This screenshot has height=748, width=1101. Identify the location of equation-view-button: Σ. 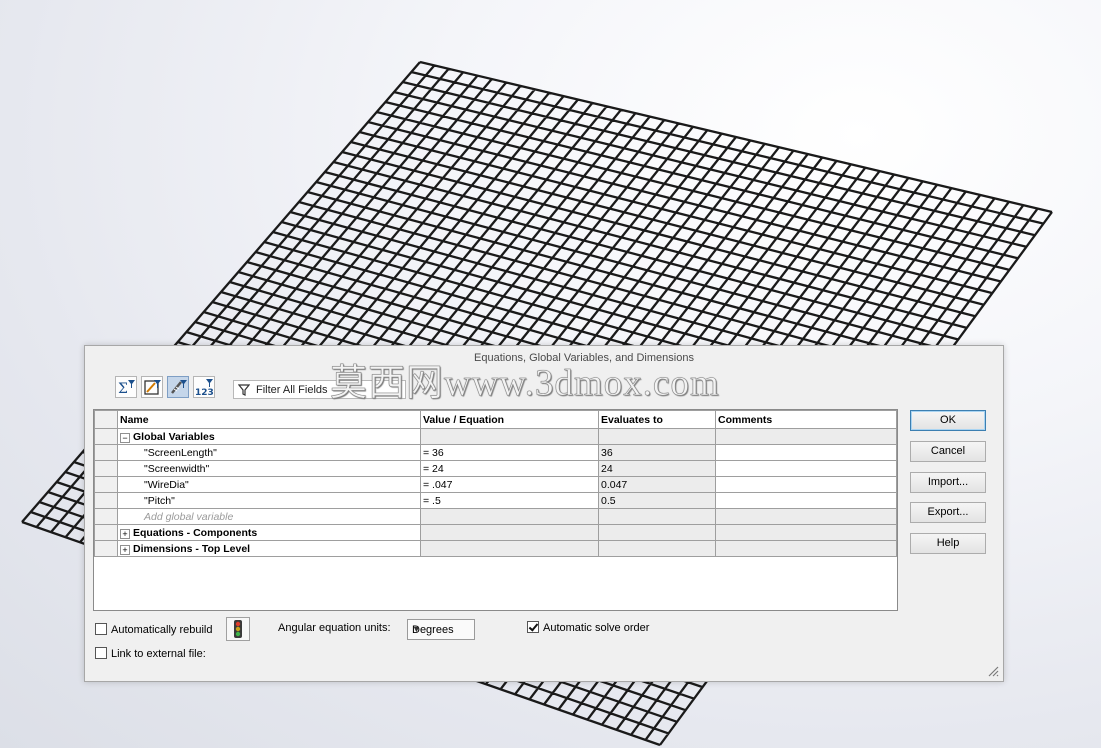
(126, 387).